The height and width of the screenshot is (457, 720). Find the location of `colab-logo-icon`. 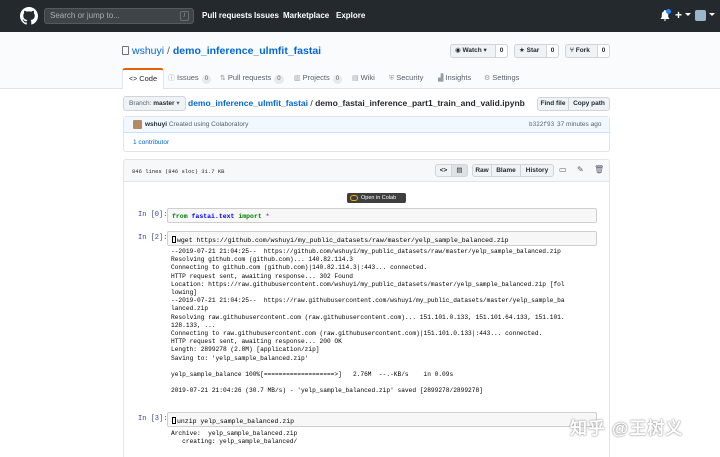

colab-logo-icon is located at coordinates (354, 198).